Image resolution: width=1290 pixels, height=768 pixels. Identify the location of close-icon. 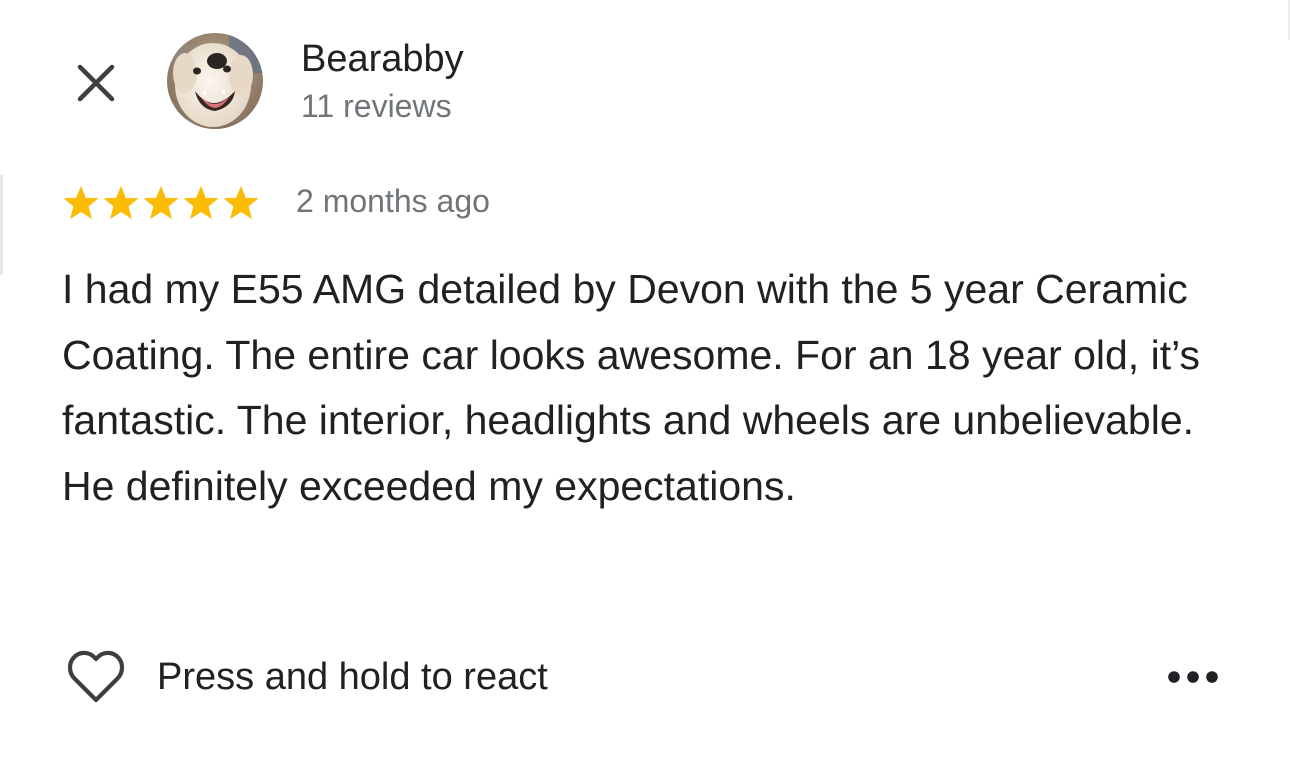
(96, 83).